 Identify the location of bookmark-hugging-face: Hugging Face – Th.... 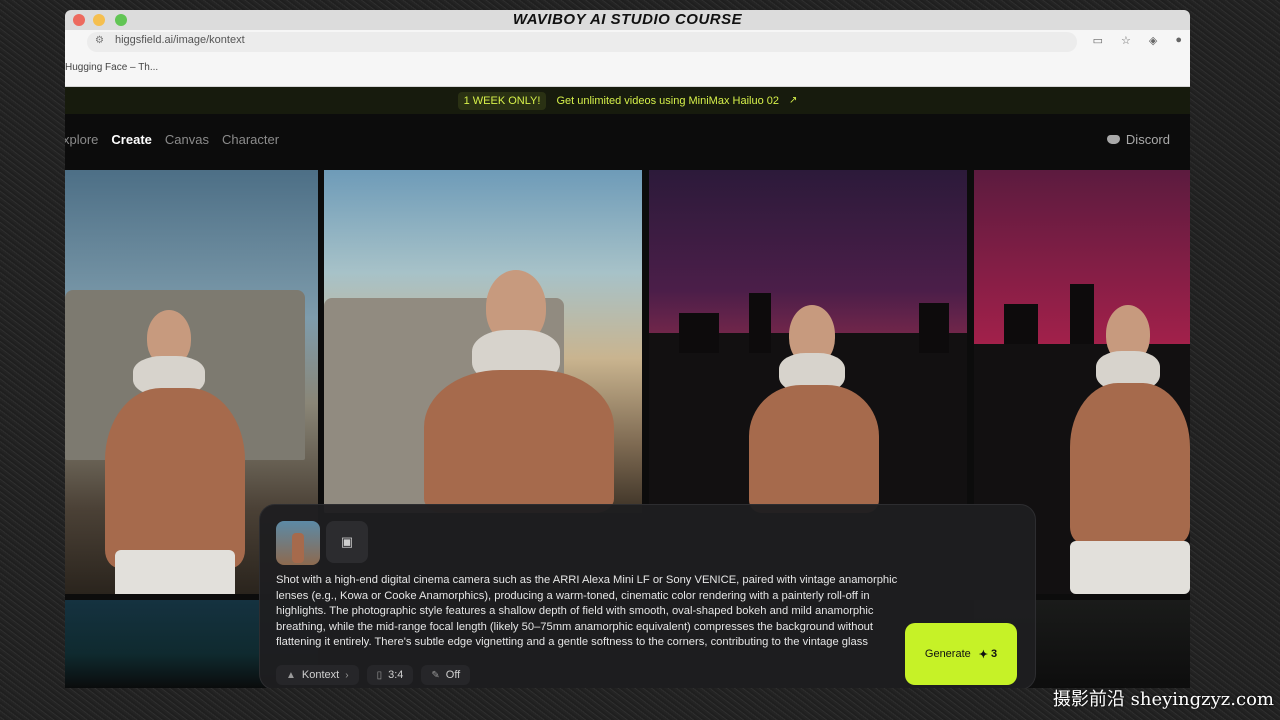
(111, 67).